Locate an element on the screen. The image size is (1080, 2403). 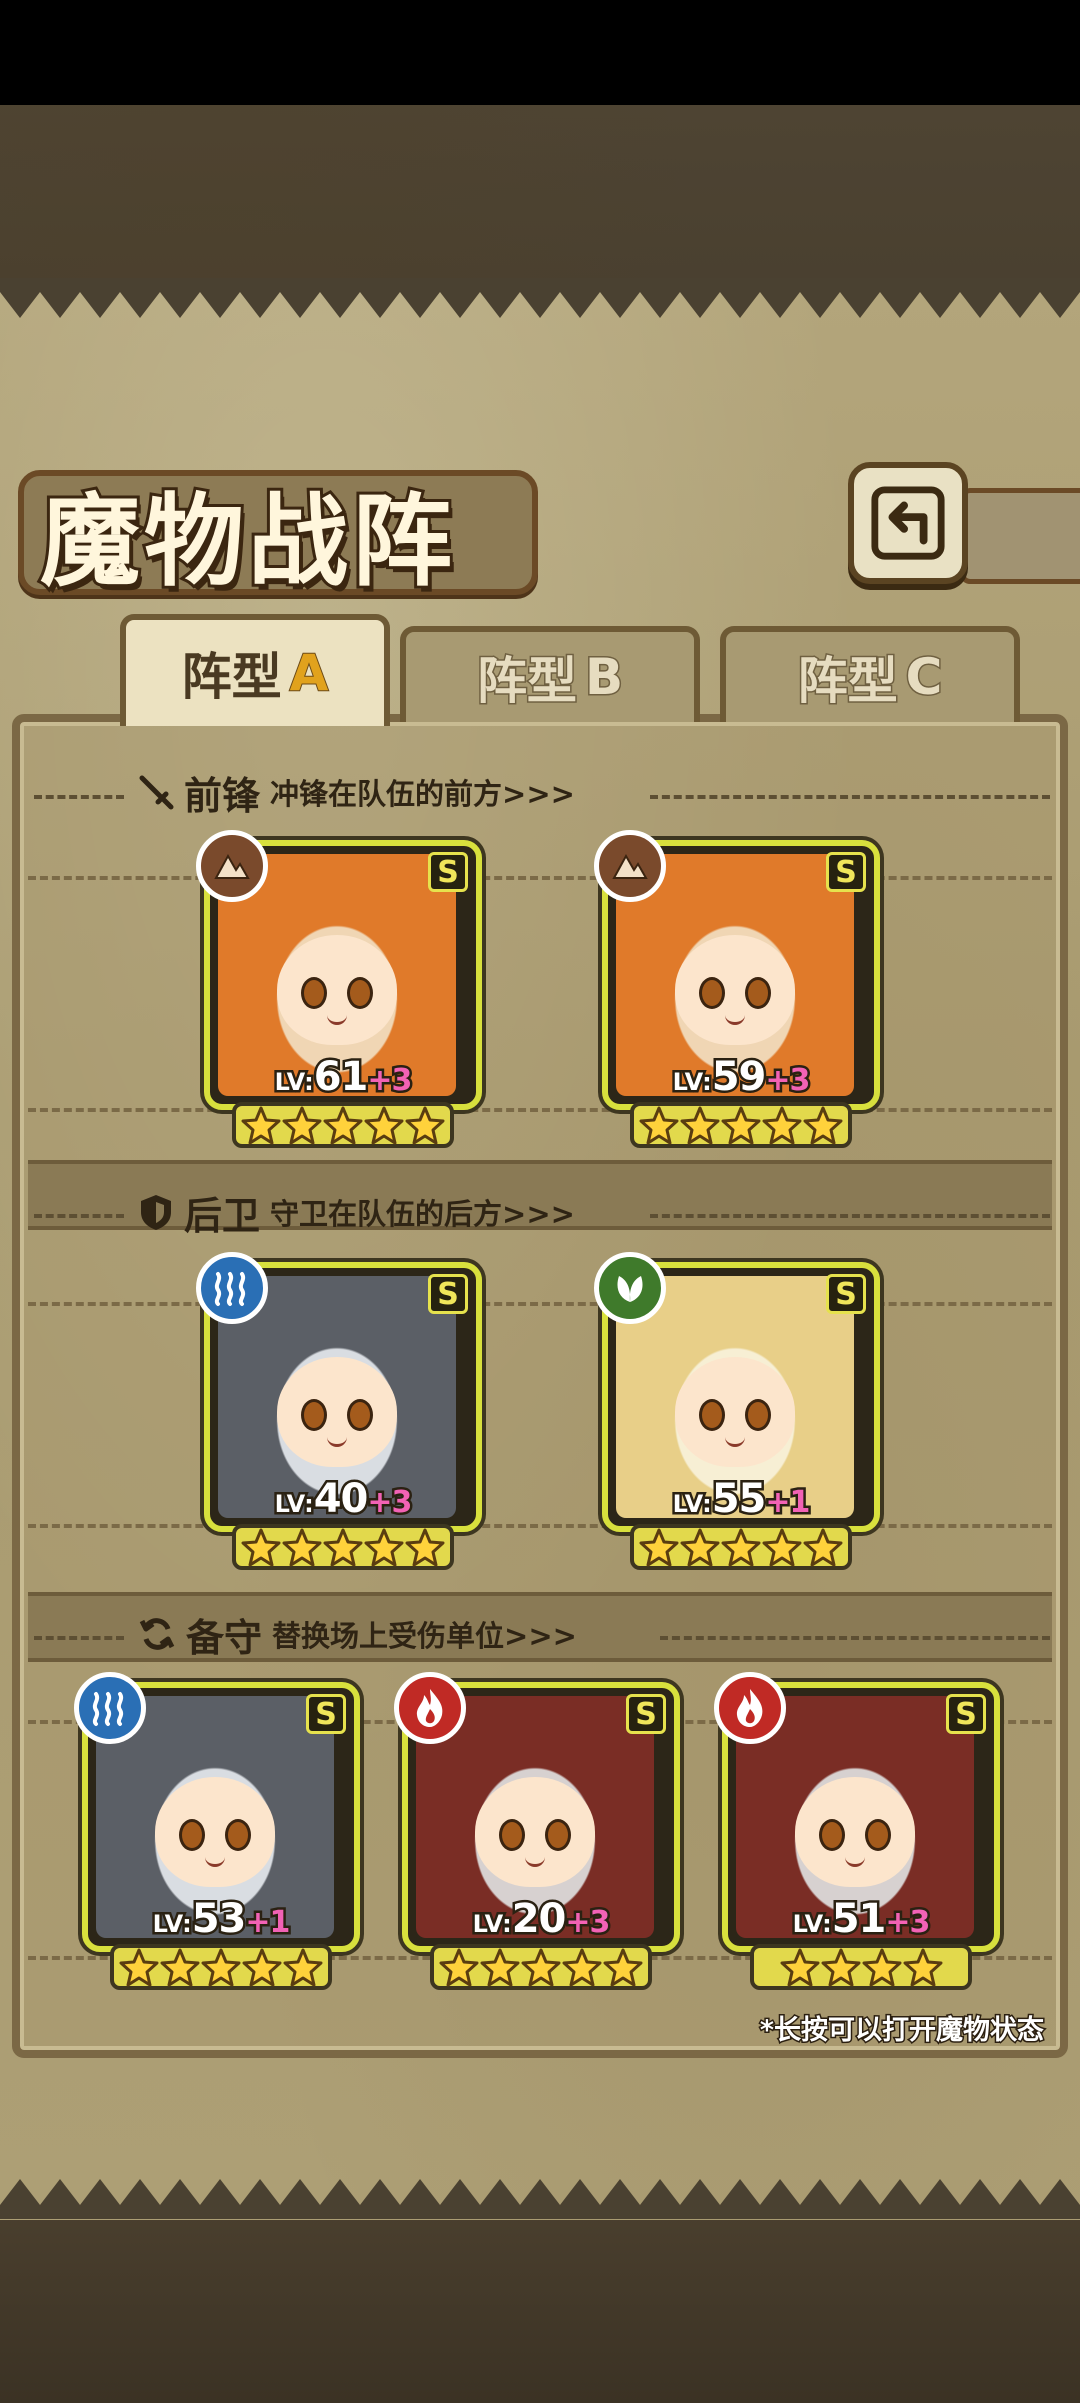
swap-arrows-icon is located at coordinates (157, 1634).